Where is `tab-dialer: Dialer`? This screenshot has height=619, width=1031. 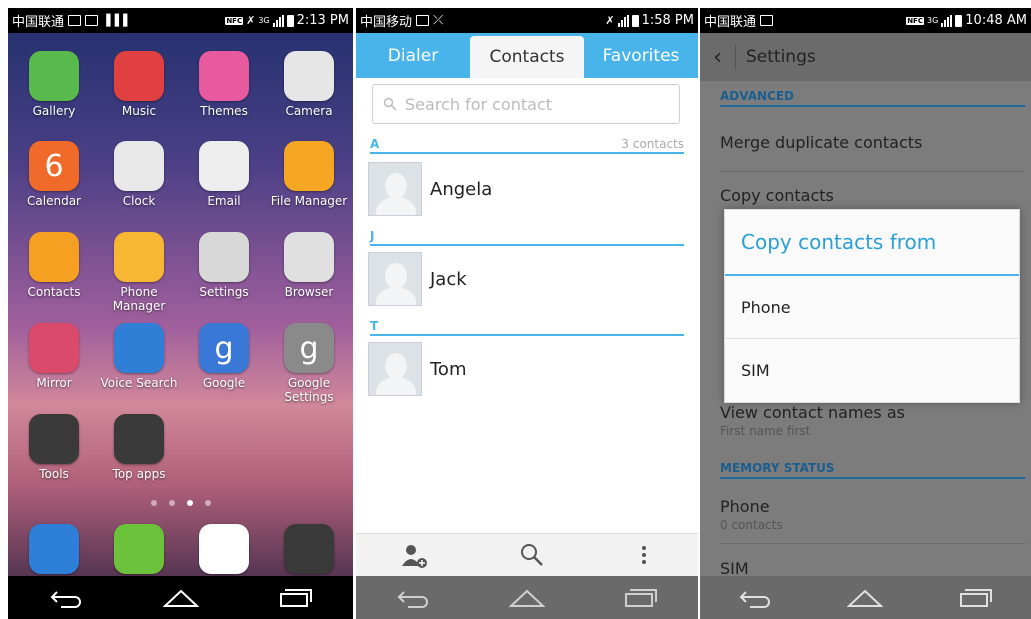 tab-dialer: Dialer is located at coordinates (413, 55).